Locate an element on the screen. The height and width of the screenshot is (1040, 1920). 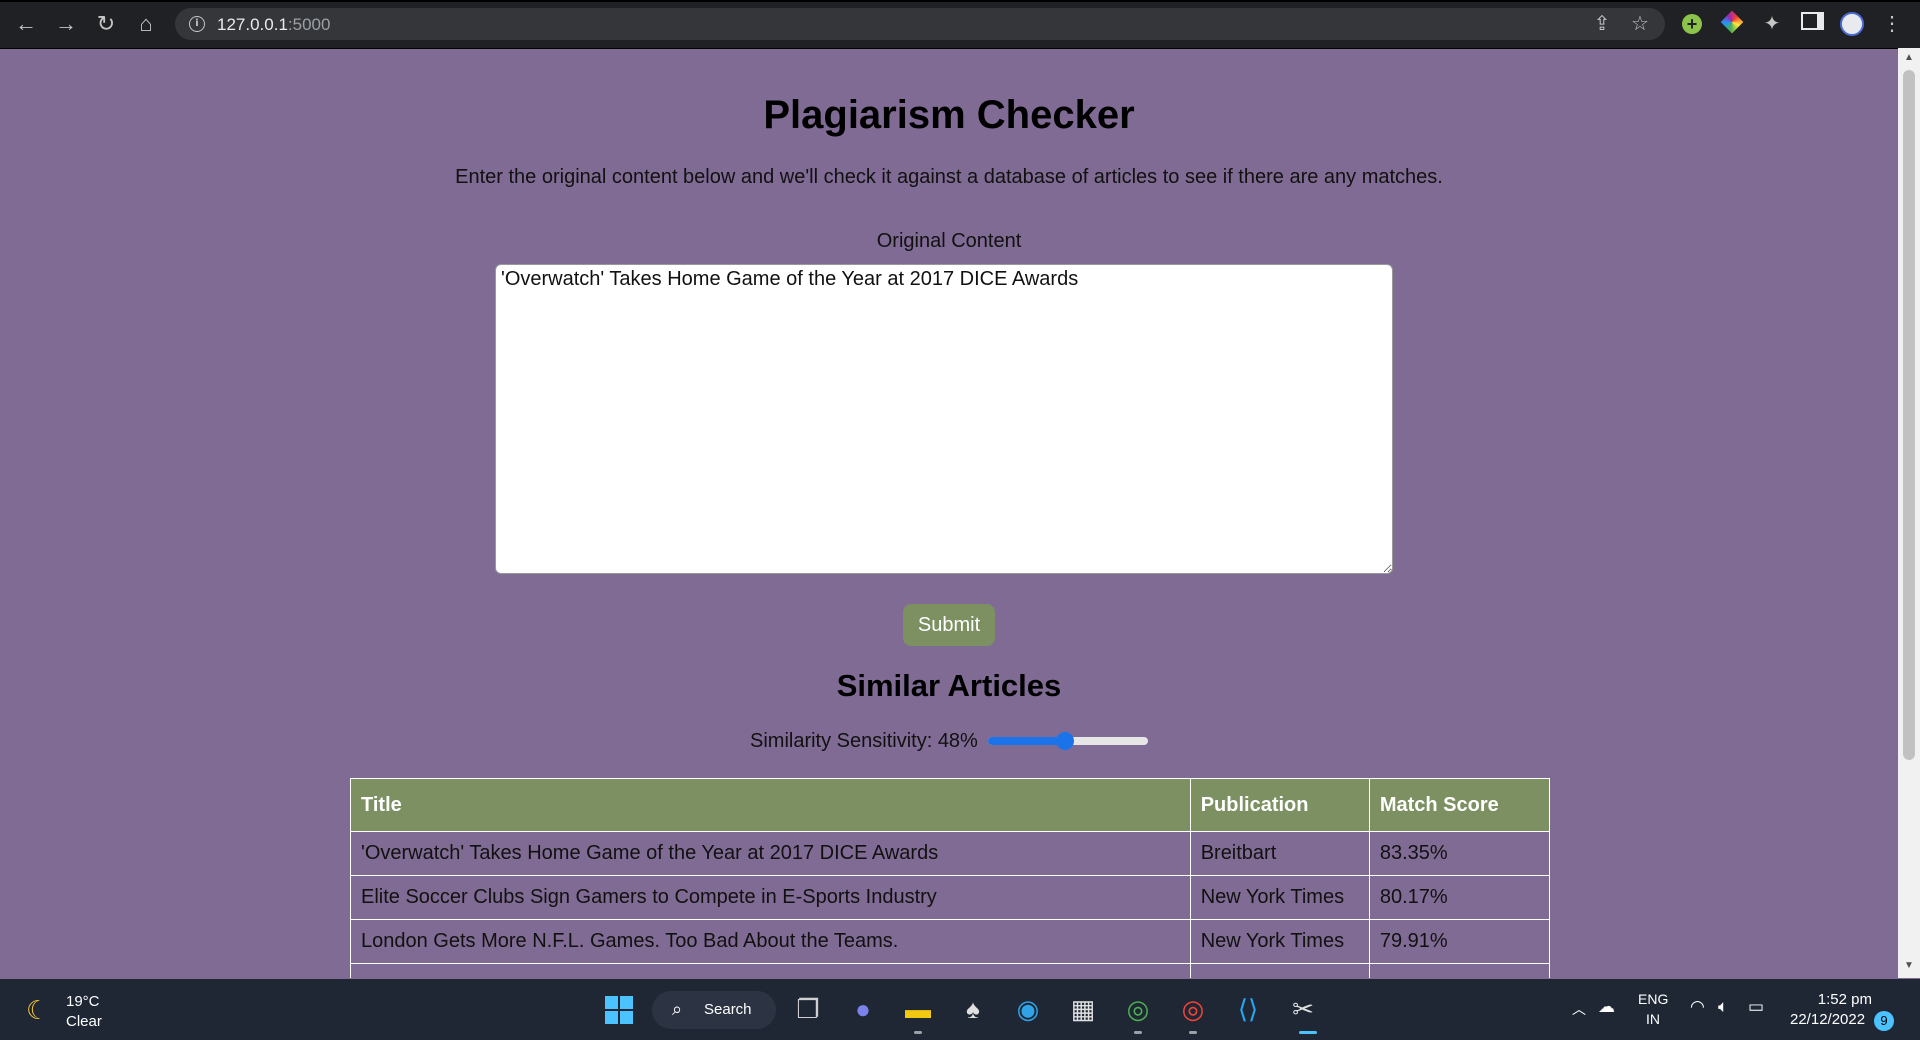
cell-score: 83.35% is located at coordinates (1459, 853).